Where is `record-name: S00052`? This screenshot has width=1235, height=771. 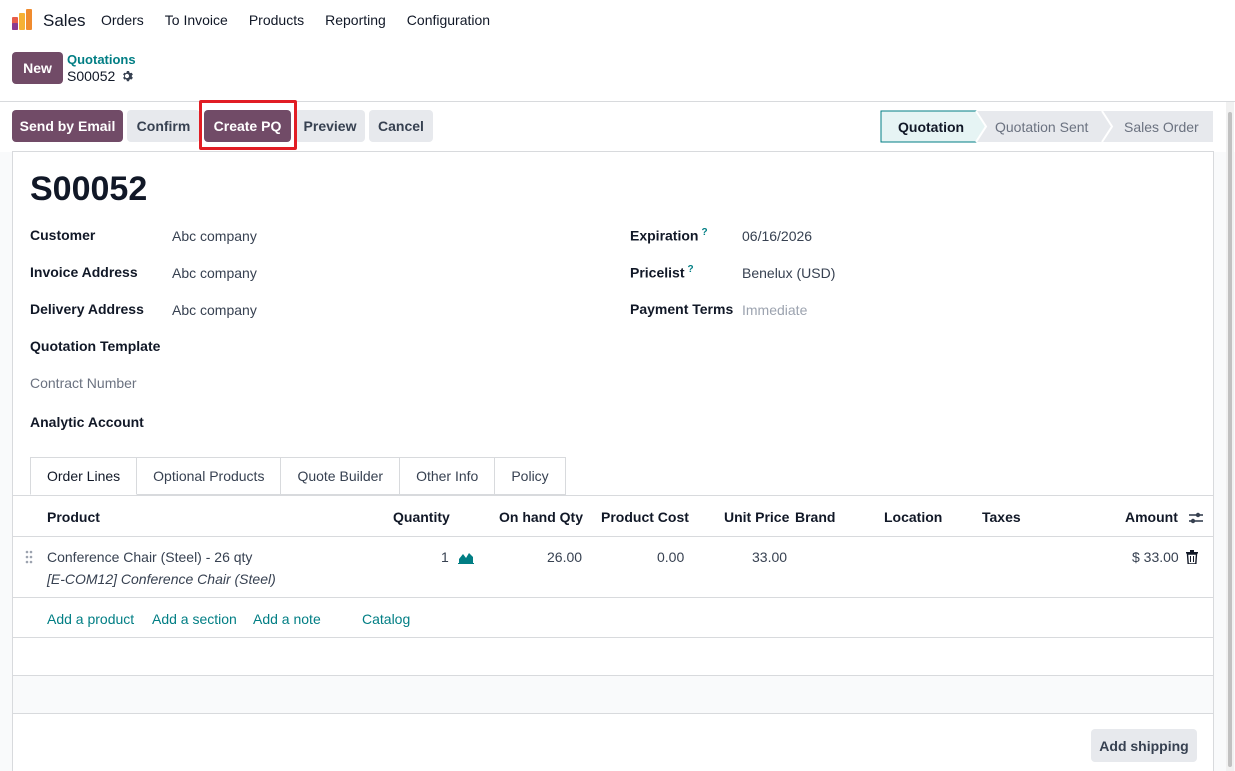 record-name: S00052 is located at coordinates (91, 76).